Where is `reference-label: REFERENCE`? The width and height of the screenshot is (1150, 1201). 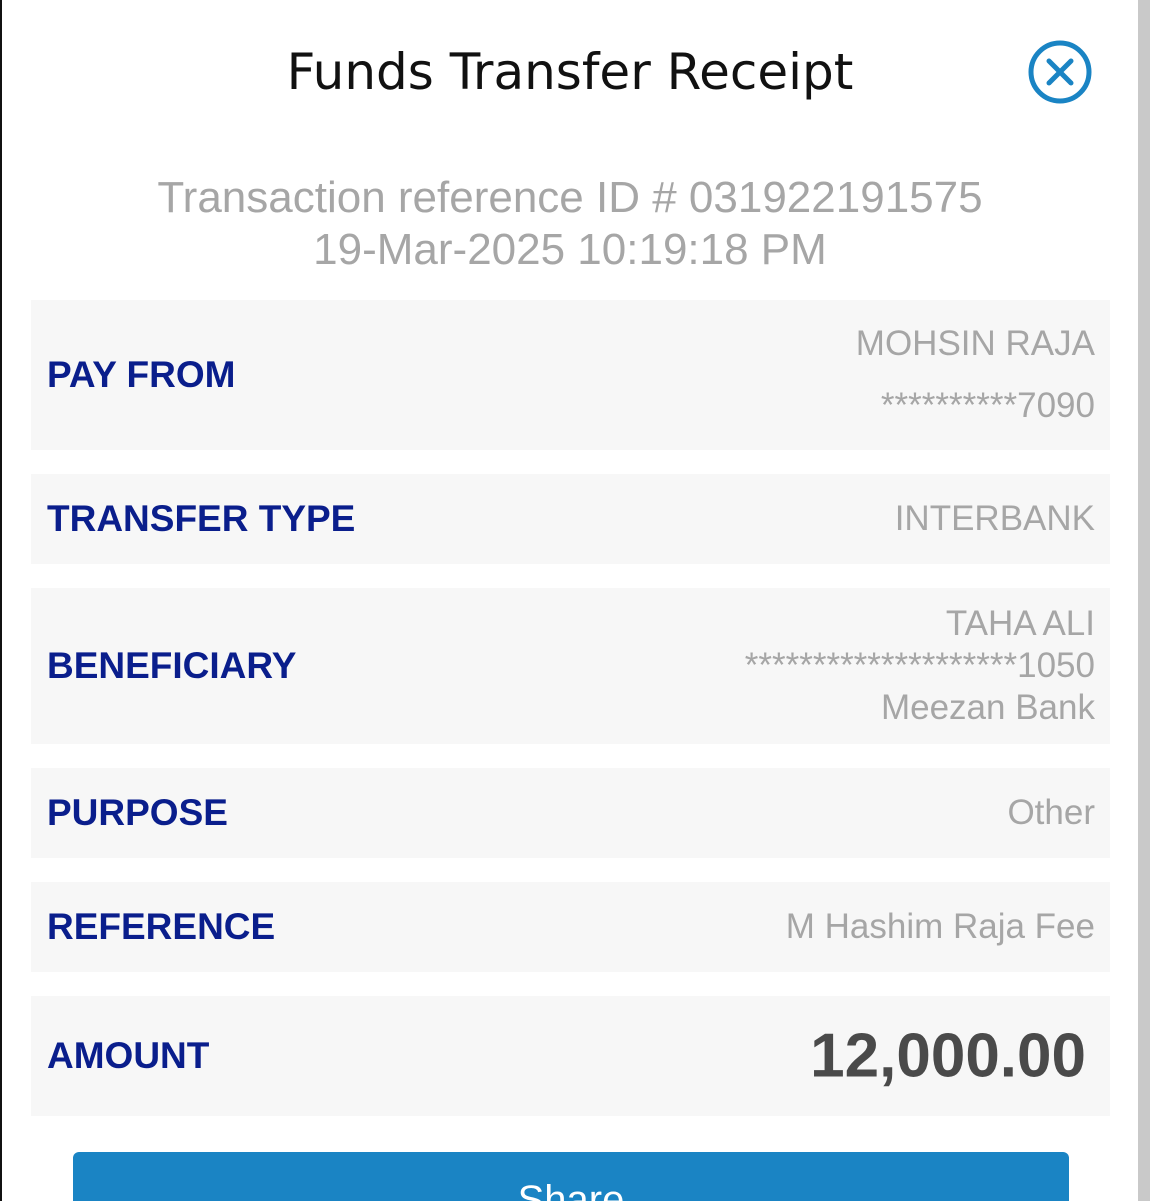
reference-label: REFERENCE is located at coordinates (161, 926).